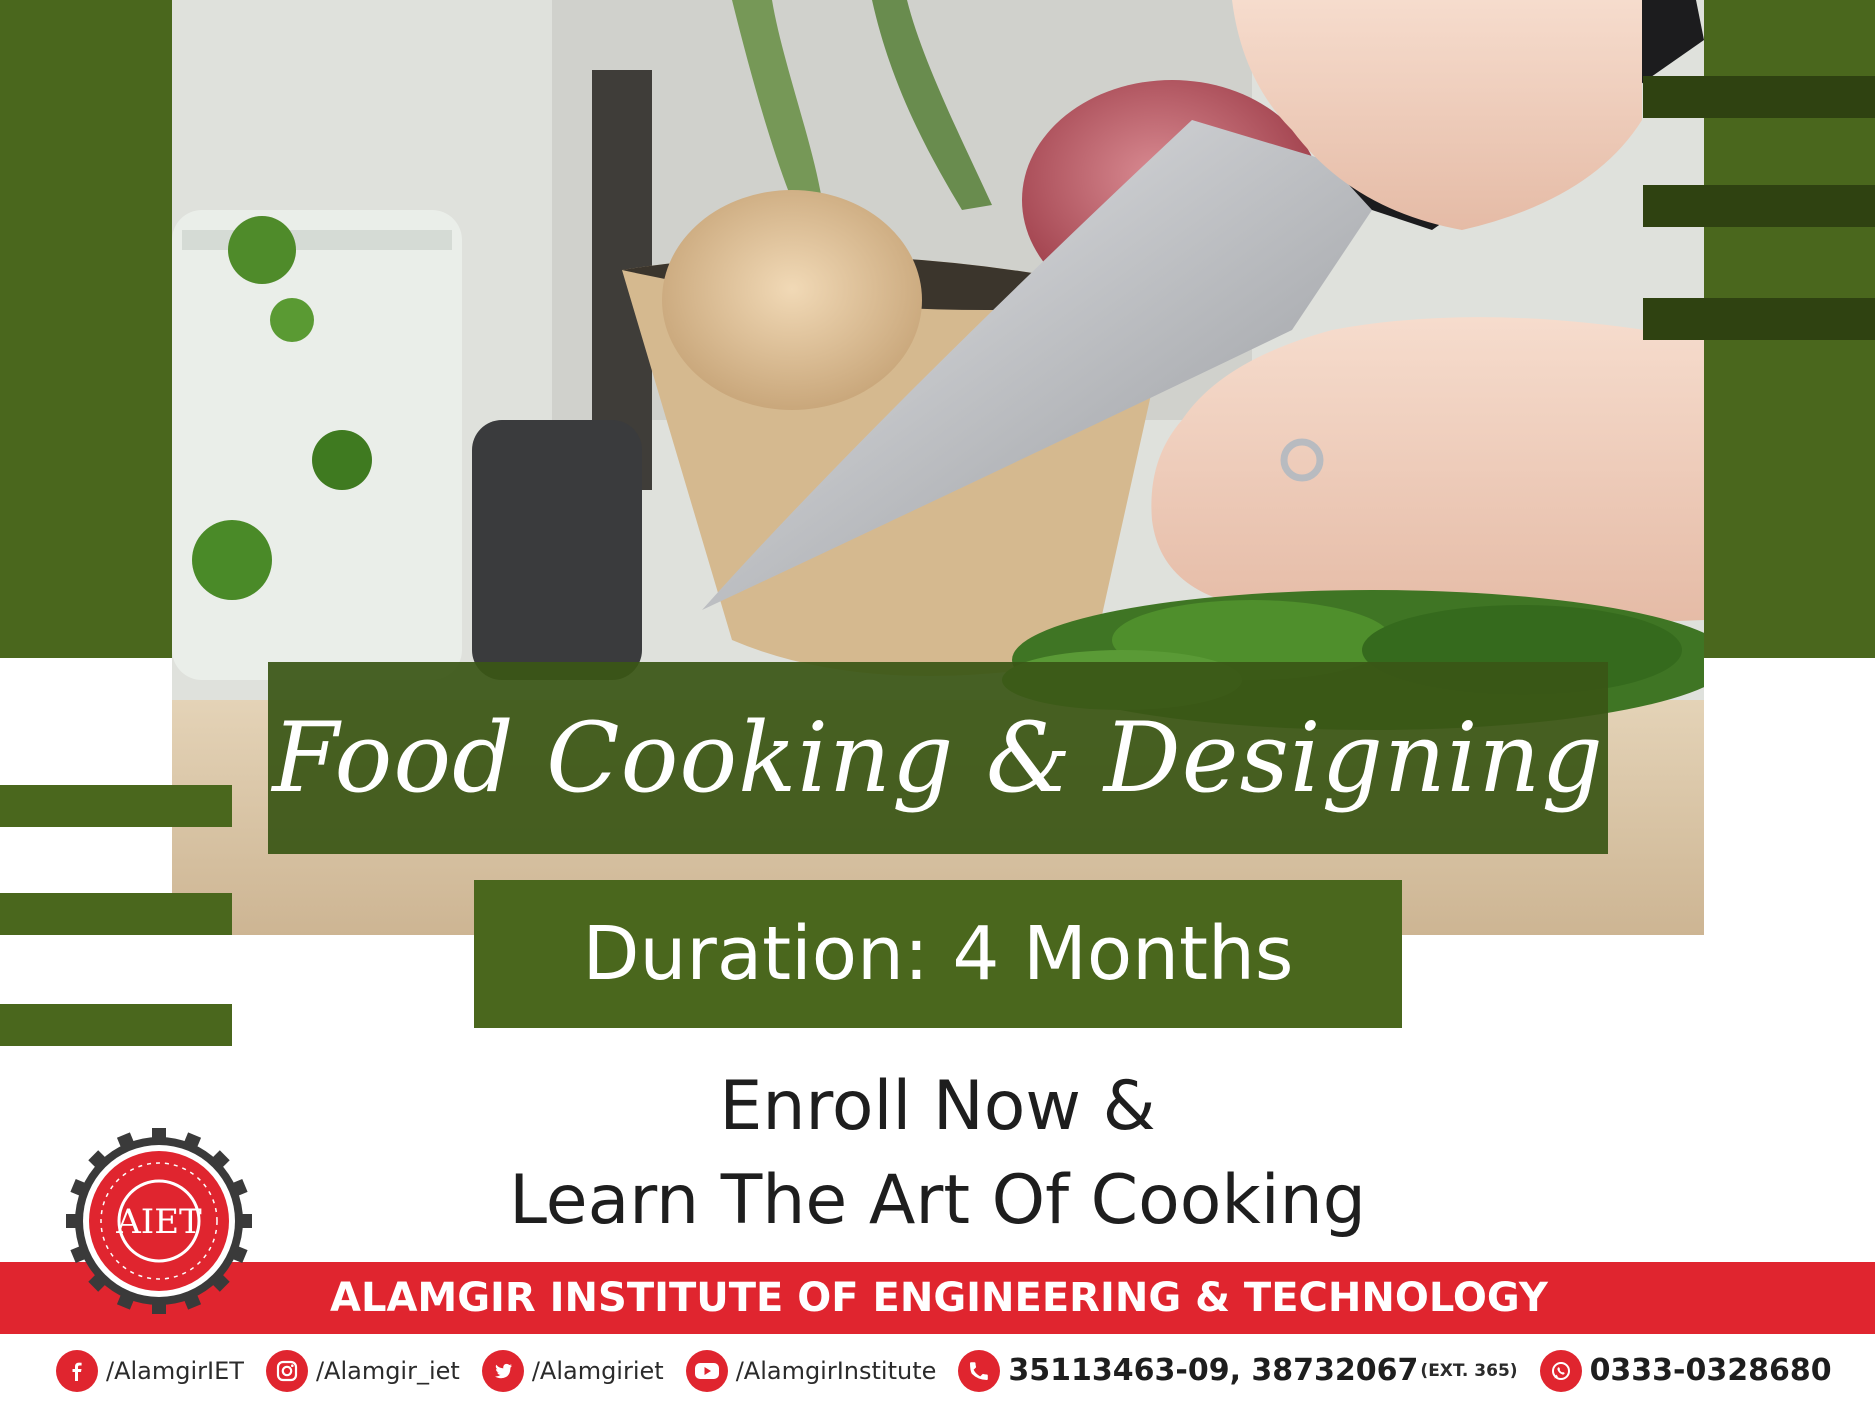  I want to click on phone-numbers: 35113463-09, 38732067, so click(1213, 1370).